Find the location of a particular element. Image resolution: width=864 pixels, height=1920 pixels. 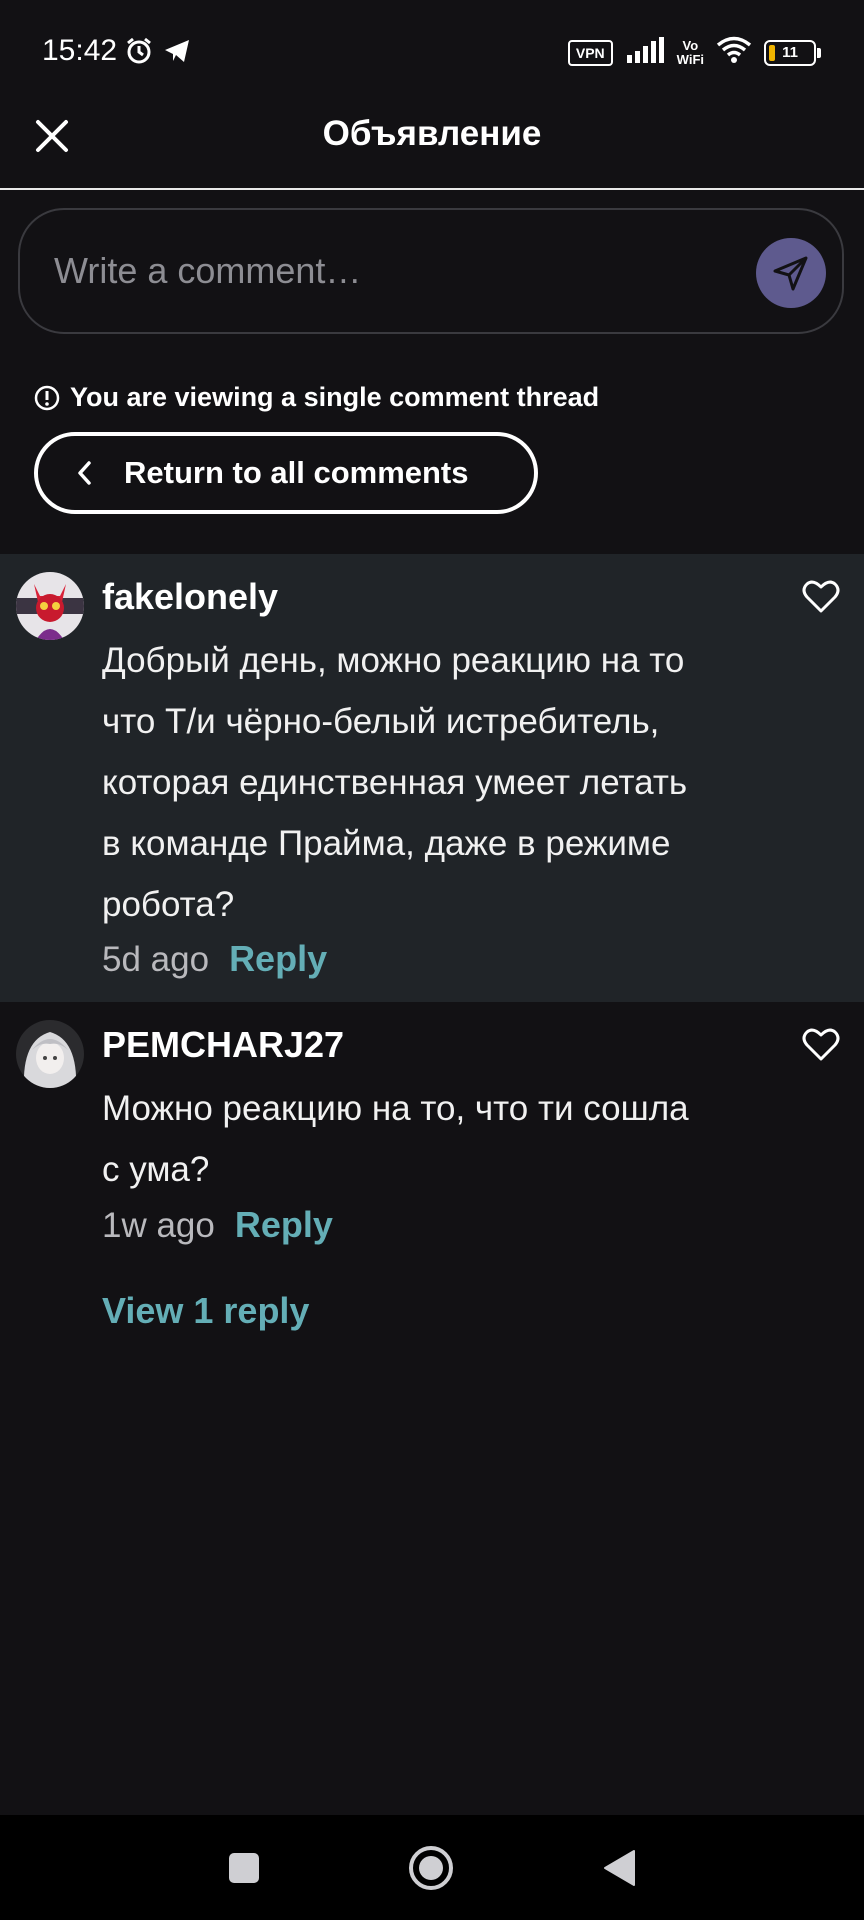

comment-time: 1w ago is located at coordinates (158, 1225).